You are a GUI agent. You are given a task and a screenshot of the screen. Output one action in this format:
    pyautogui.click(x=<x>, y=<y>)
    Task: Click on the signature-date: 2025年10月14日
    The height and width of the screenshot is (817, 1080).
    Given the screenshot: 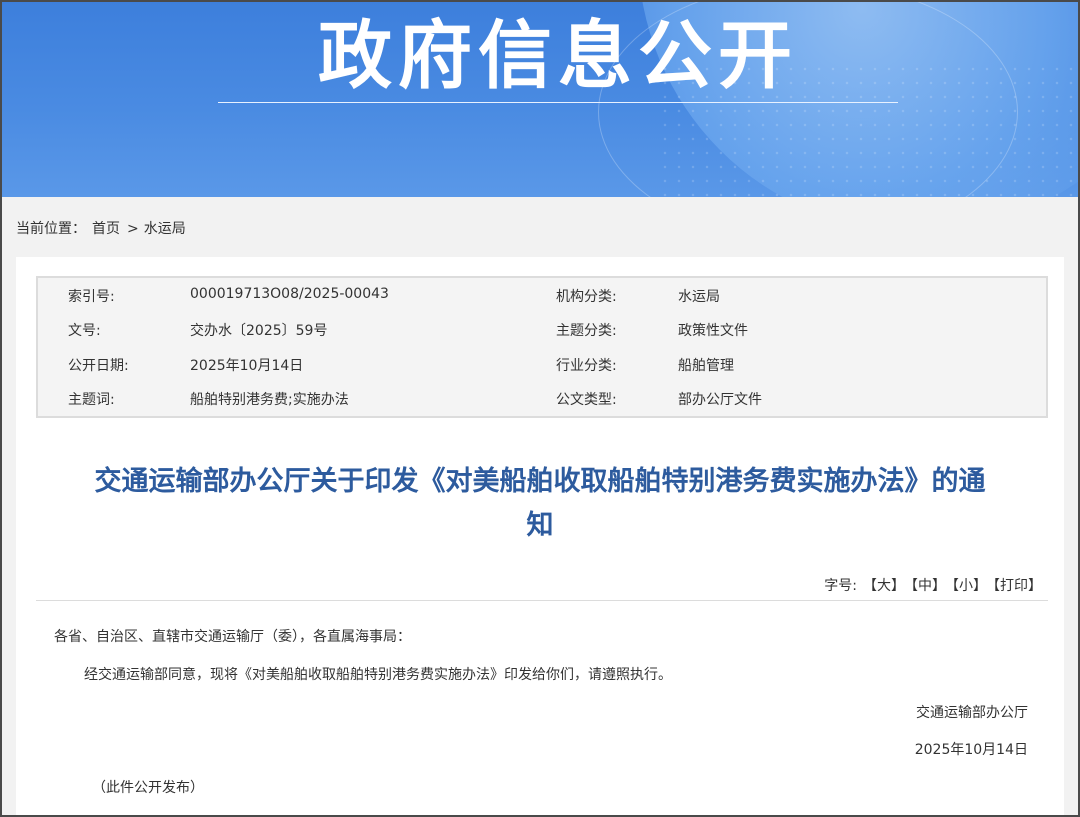 What is the action you would take?
    pyautogui.click(x=971, y=750)
    